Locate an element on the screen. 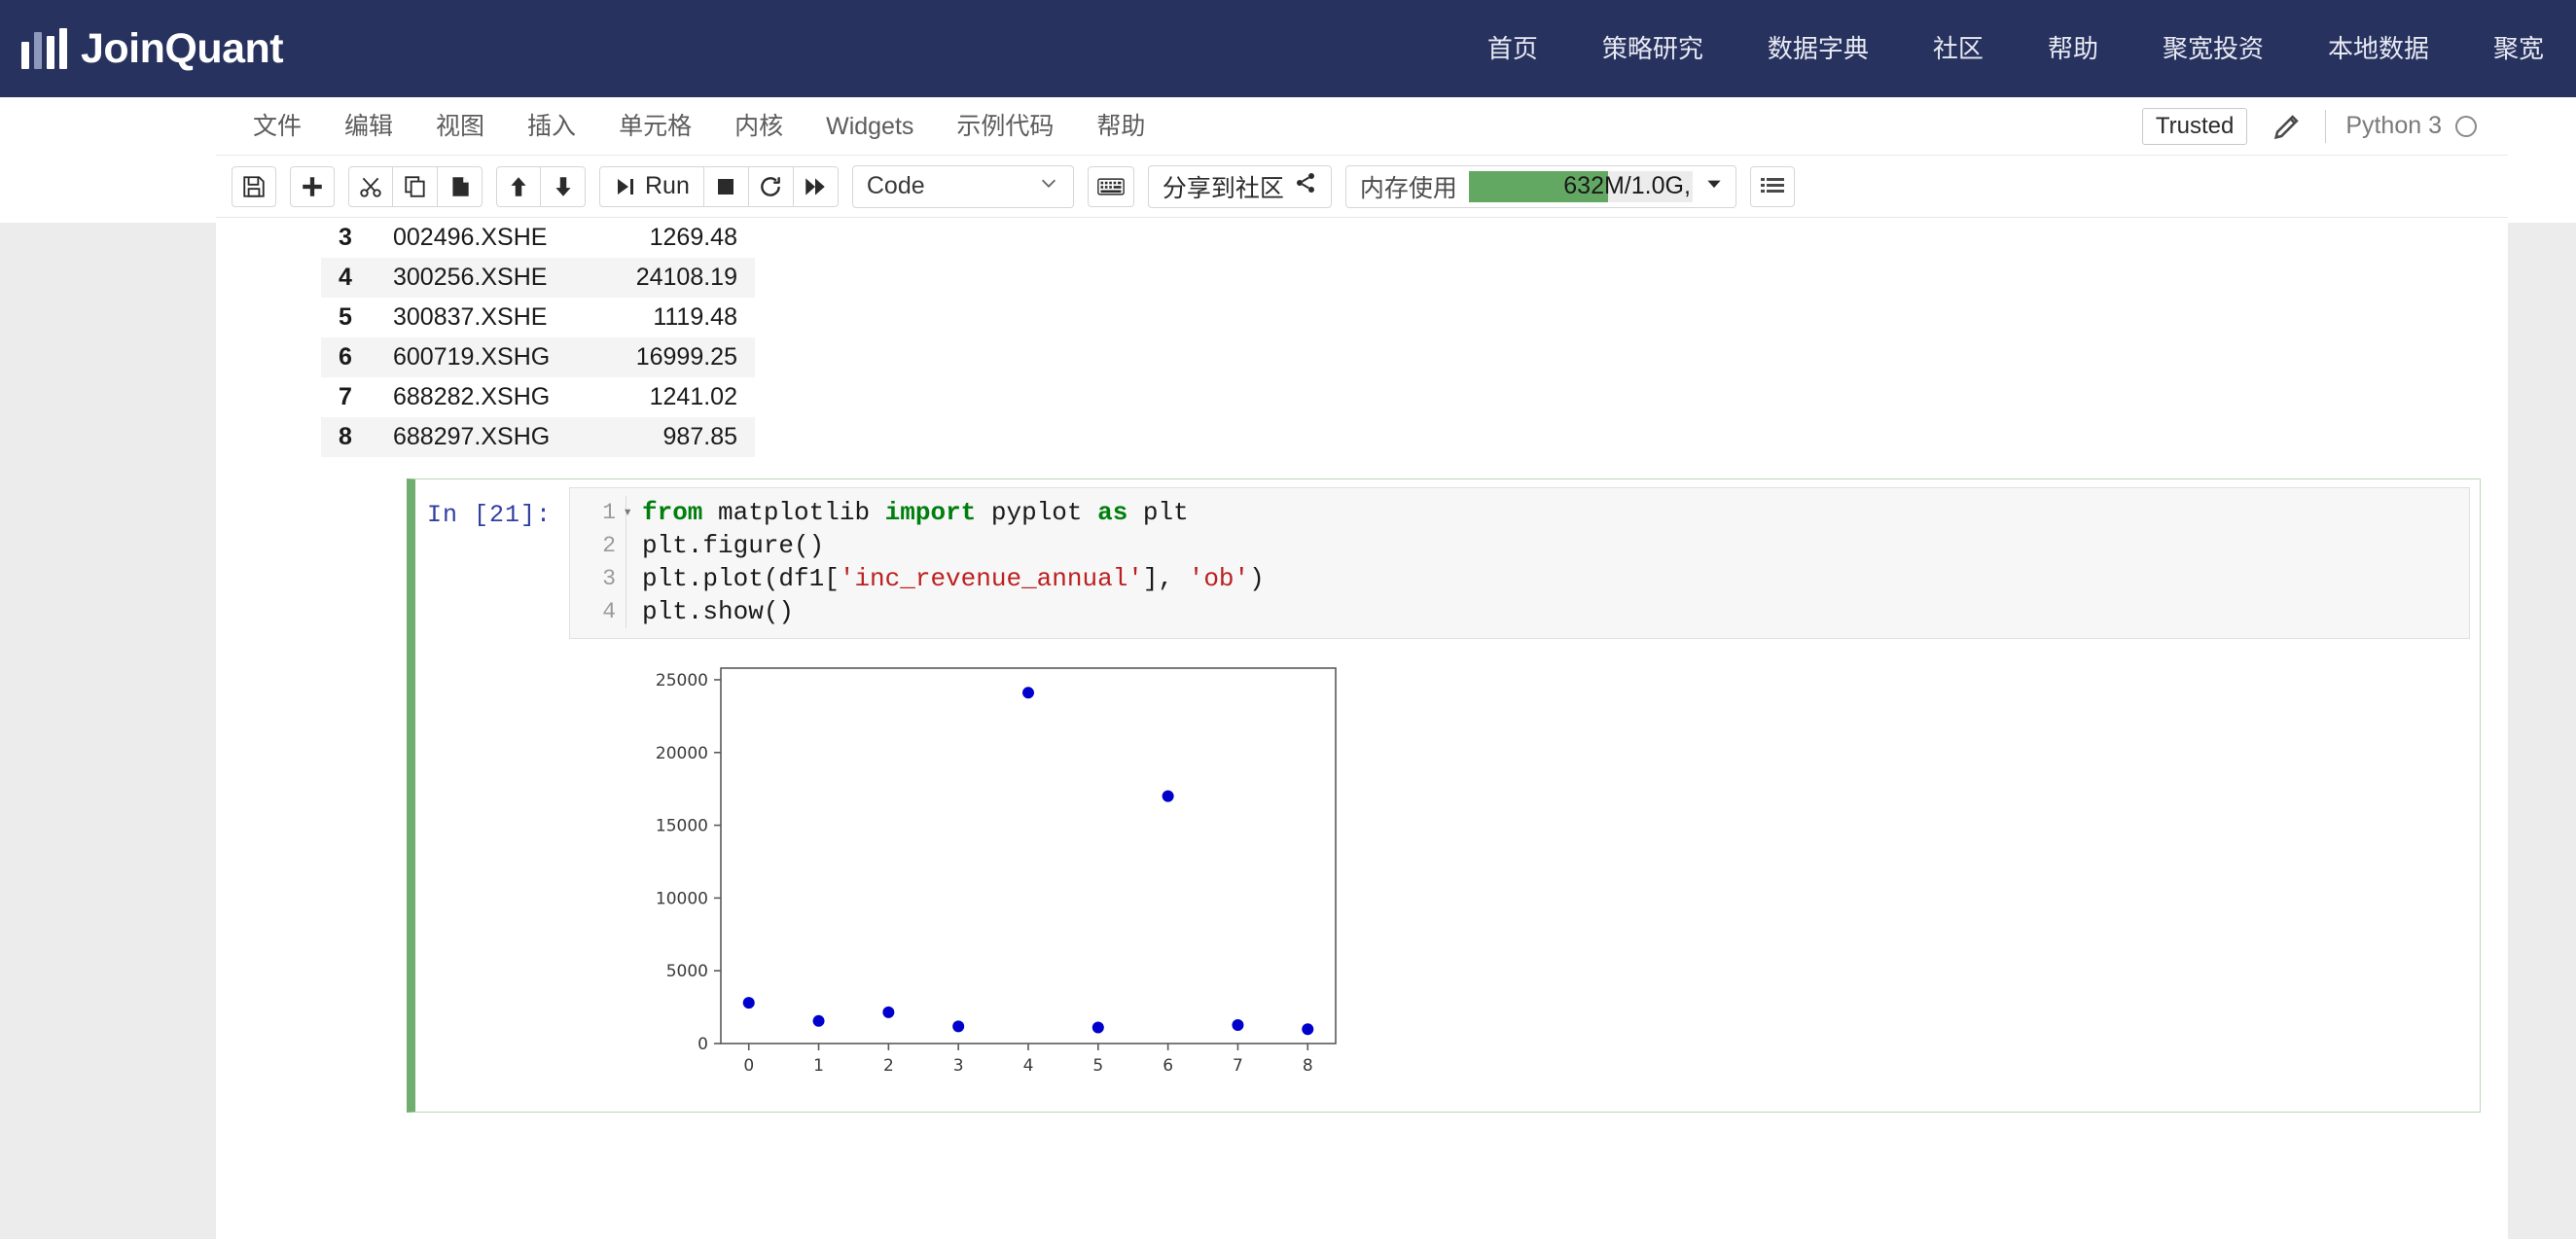 The width and height of the screenshot is (2576, 1239). table-row: 4 300256.XSHE 24108.19 is located at coordinates (538, 278).